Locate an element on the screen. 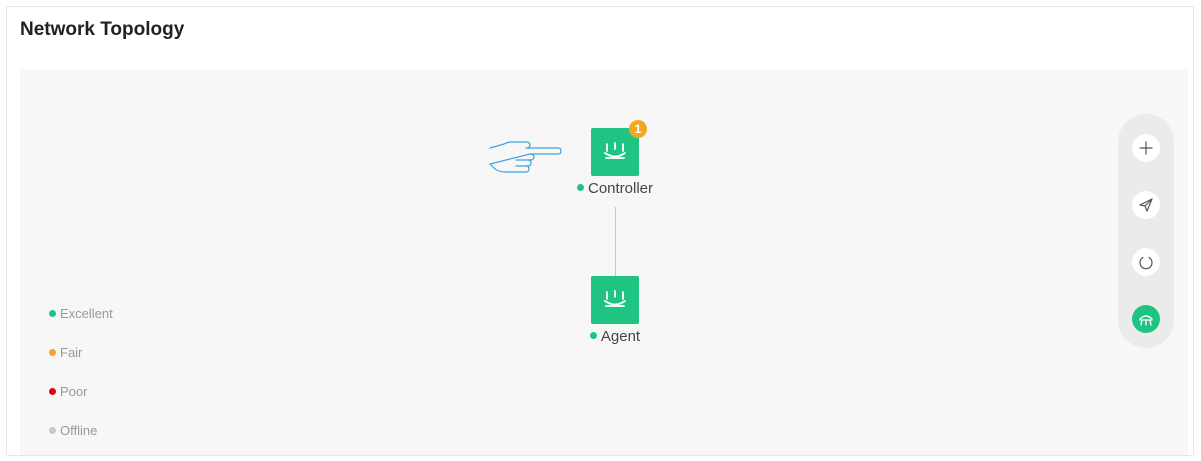 This screenshot has height=461, width=1201. legend-item-fair: Fair is located at coordinates (65, 352).